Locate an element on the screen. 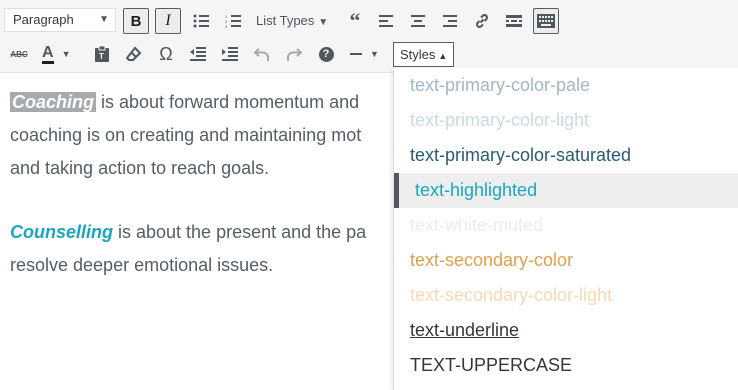  bullet-list-icon is located at coordinates (201, 21).